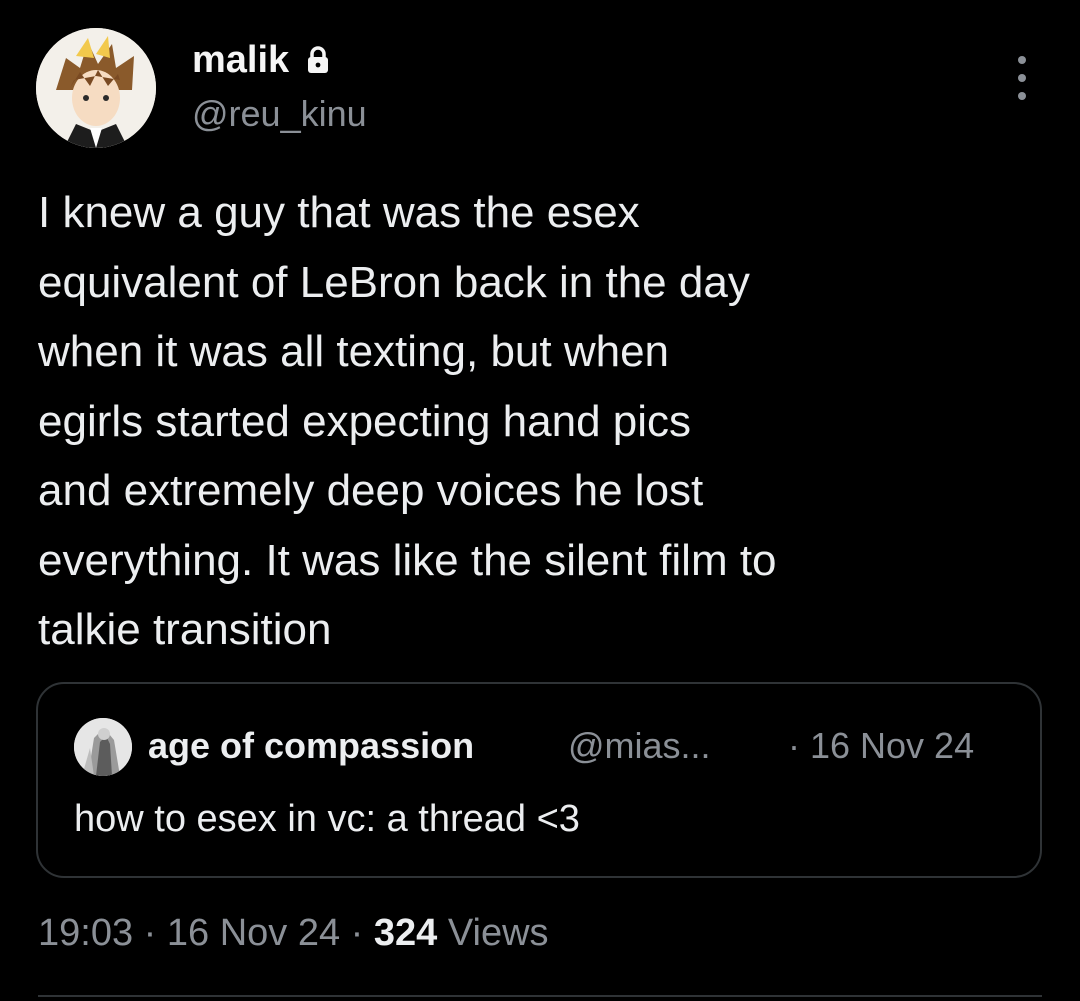 The image size is (1080, 1001). I want to click on views-label: Views, so click(498, 933).